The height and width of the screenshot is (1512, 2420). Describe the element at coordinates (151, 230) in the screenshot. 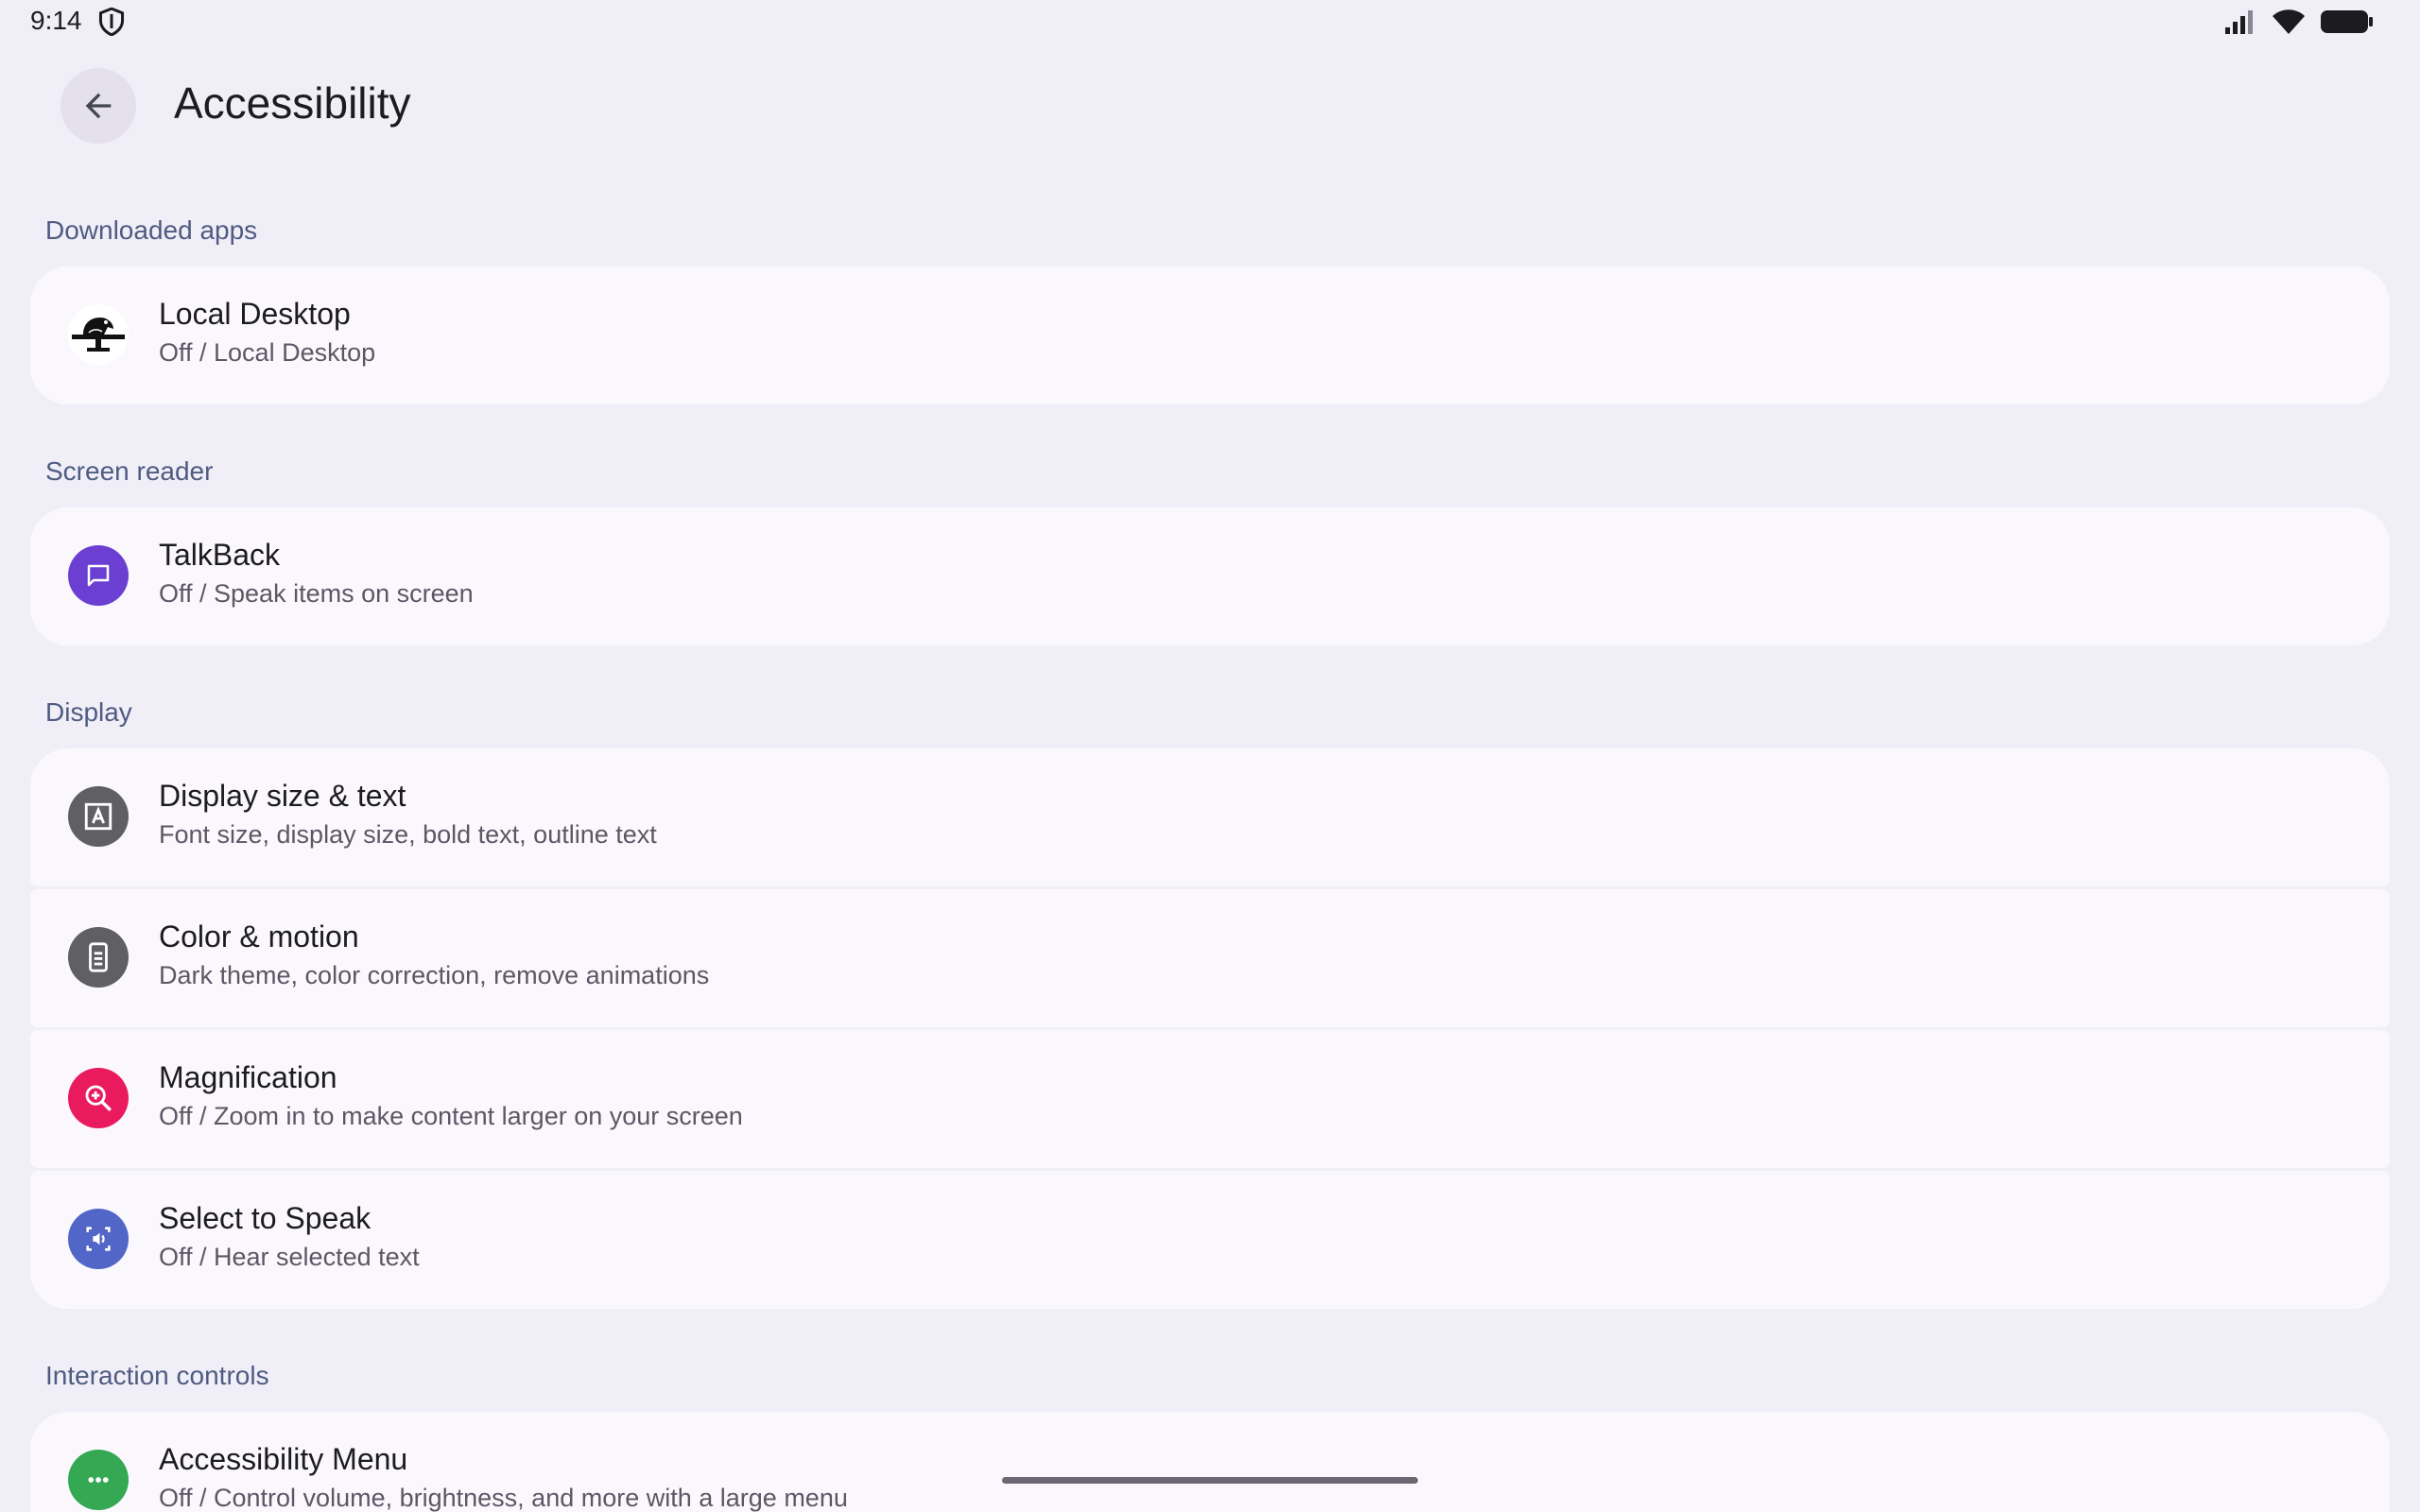

I see `section-header-downloaded-apps: Downloaded apps` at that location.